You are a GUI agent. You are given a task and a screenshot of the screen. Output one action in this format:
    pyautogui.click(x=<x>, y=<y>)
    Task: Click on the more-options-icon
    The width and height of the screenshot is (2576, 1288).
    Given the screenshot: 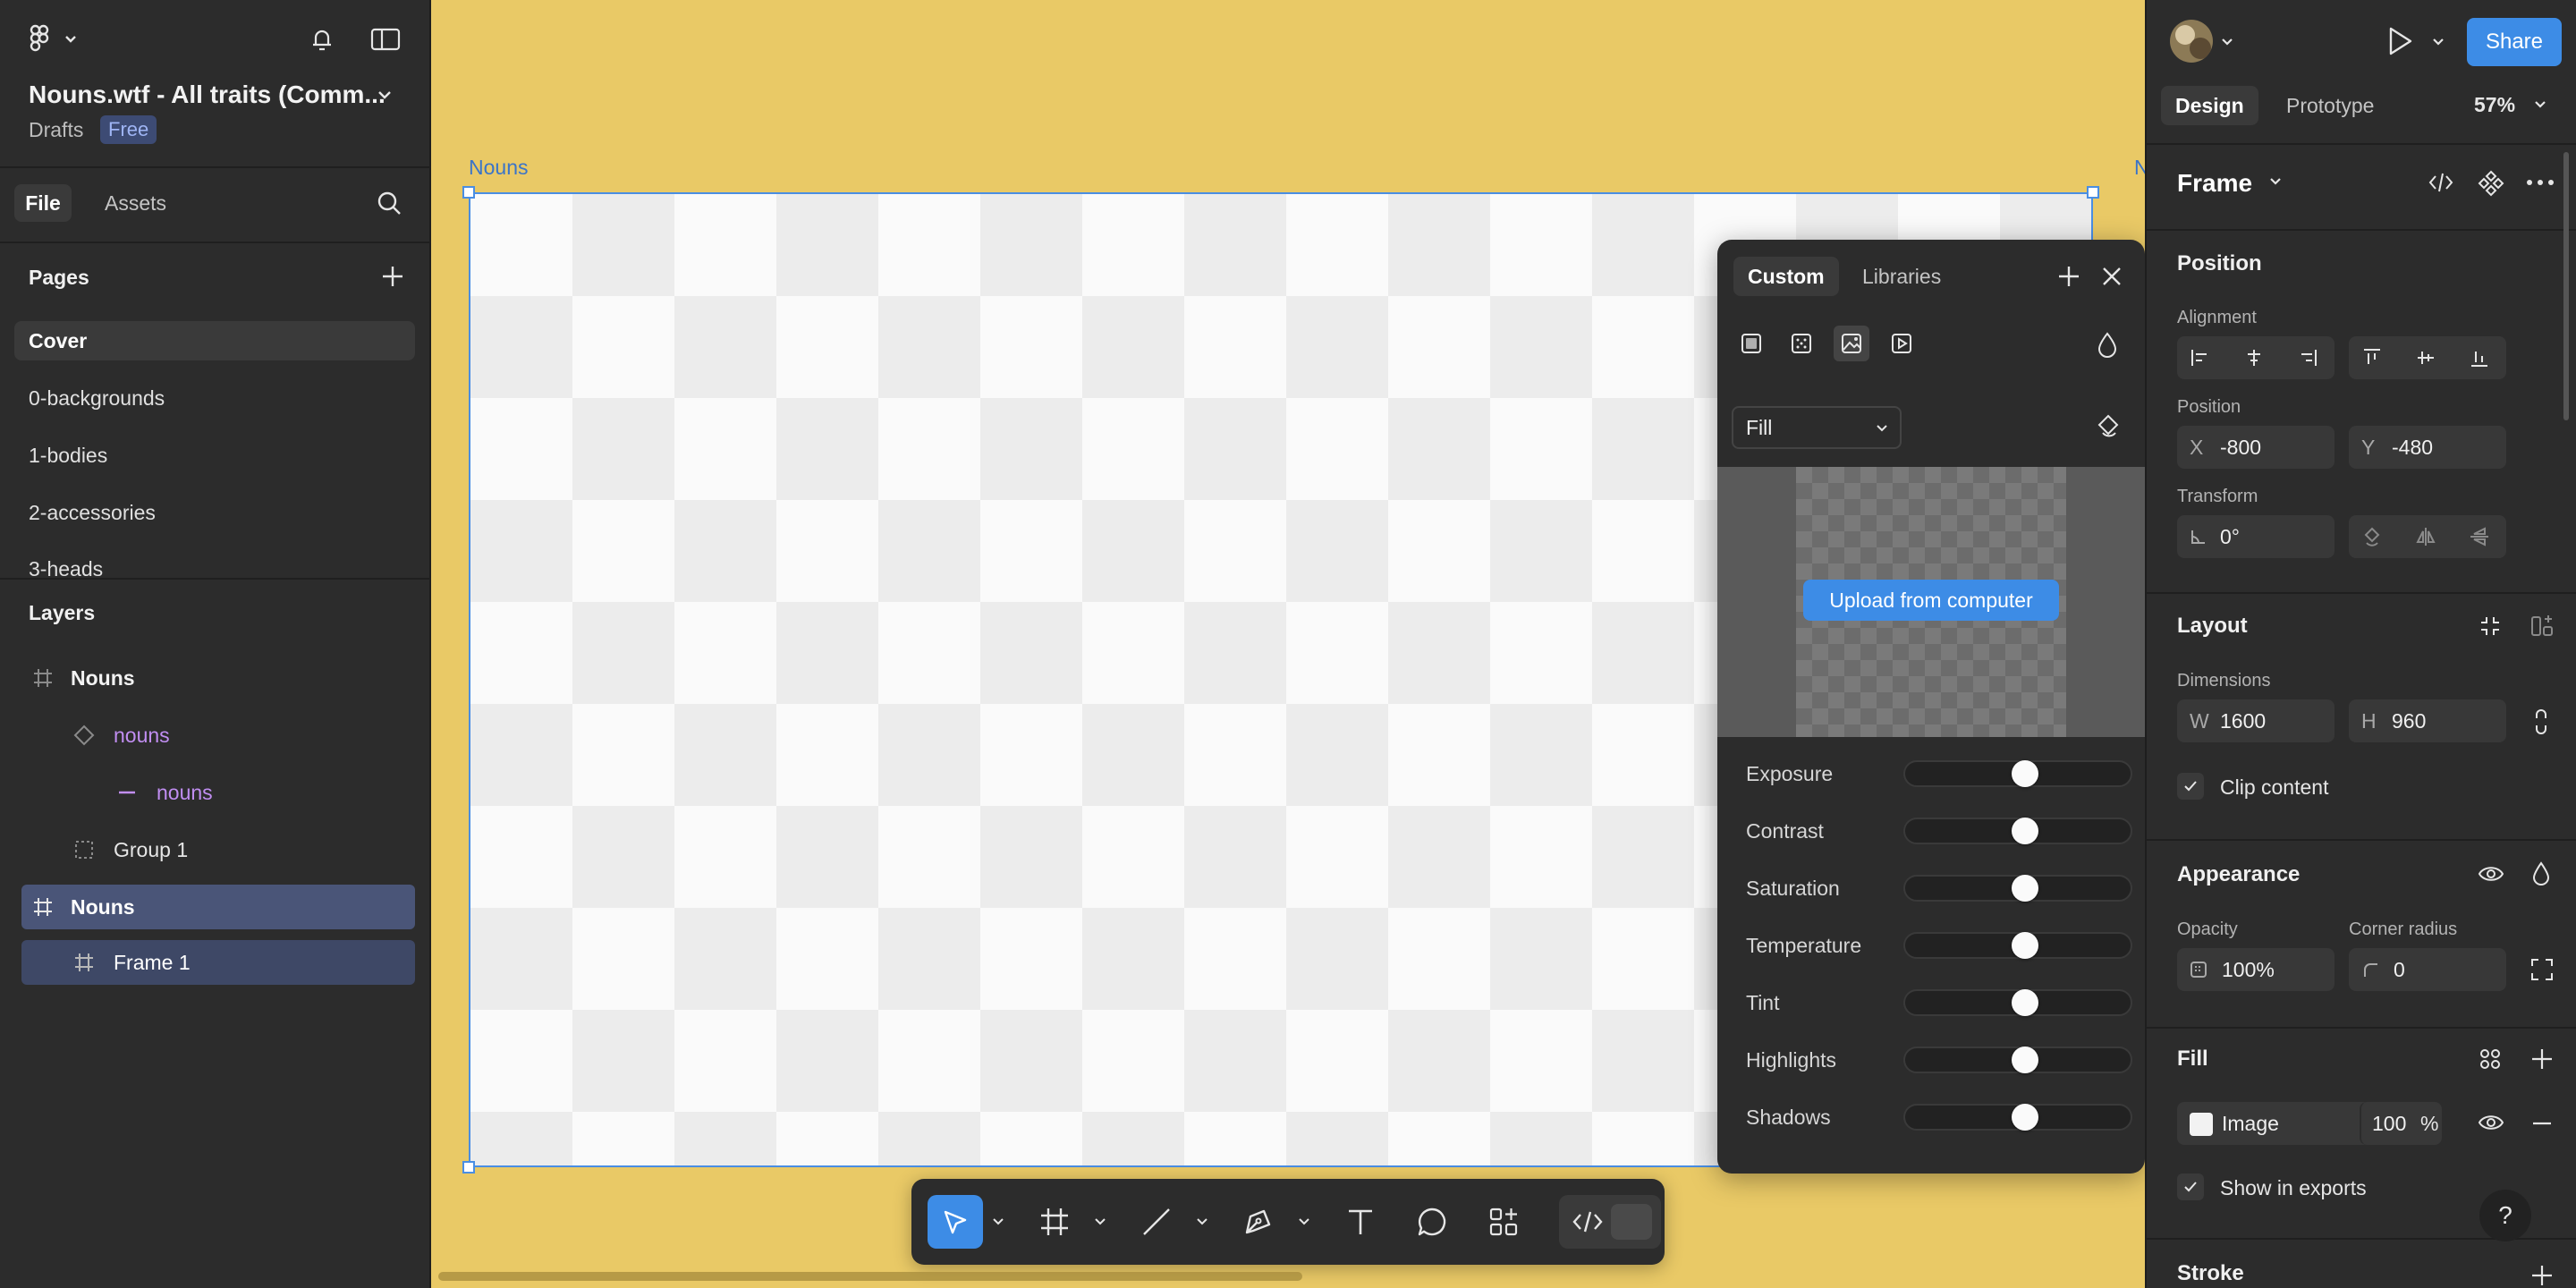 What is the action you would take?
    pyautogui.click(x=2540, y=182)
    